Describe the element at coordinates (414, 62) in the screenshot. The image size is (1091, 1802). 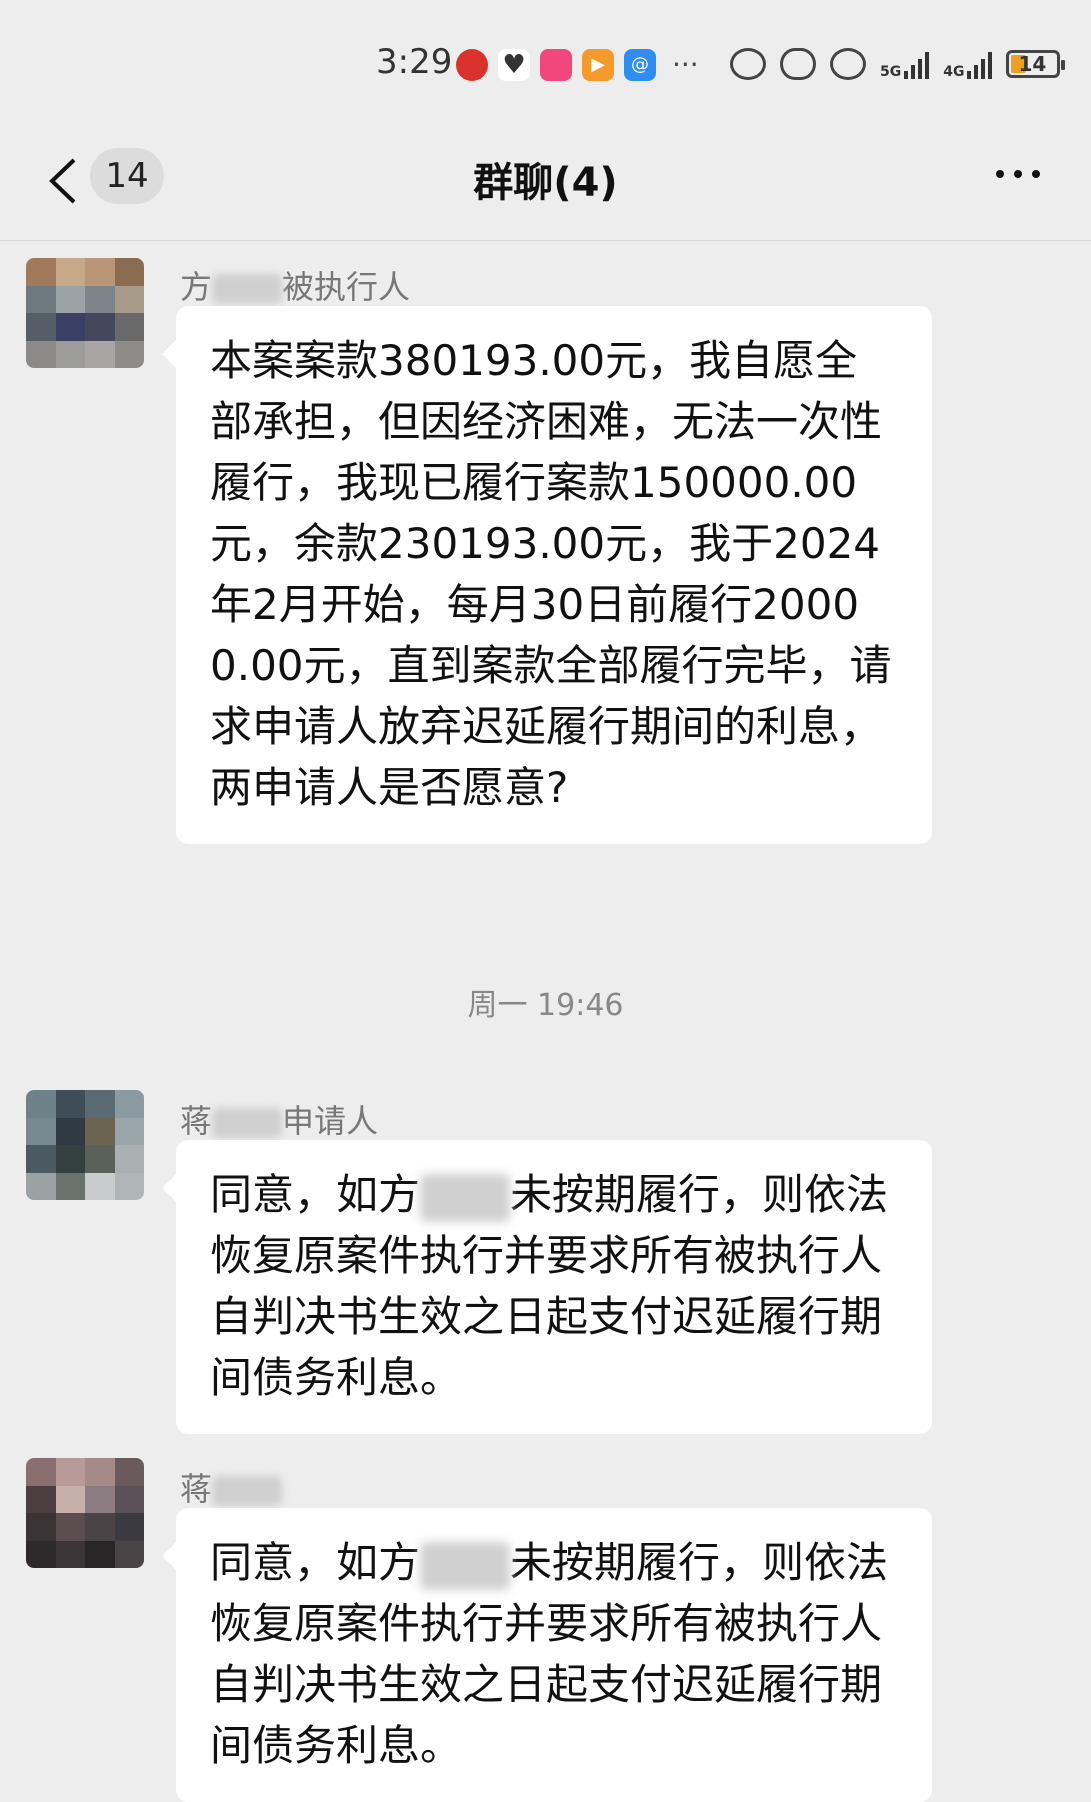
I see `status-time: 3:29` at that location.